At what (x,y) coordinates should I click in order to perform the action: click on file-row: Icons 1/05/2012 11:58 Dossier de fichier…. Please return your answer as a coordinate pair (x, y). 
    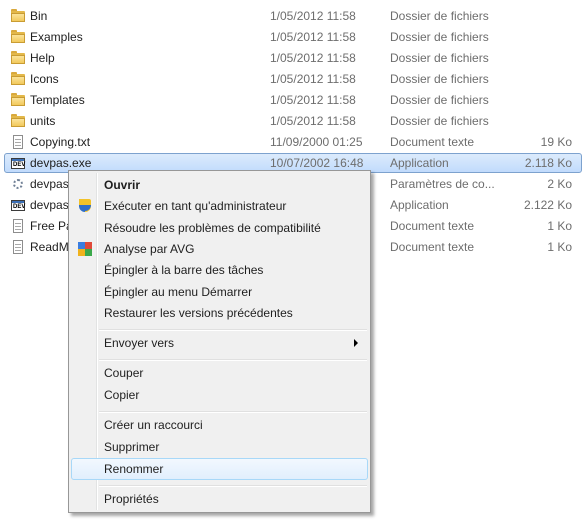
    Looking at the image, I should click on (293, 79).